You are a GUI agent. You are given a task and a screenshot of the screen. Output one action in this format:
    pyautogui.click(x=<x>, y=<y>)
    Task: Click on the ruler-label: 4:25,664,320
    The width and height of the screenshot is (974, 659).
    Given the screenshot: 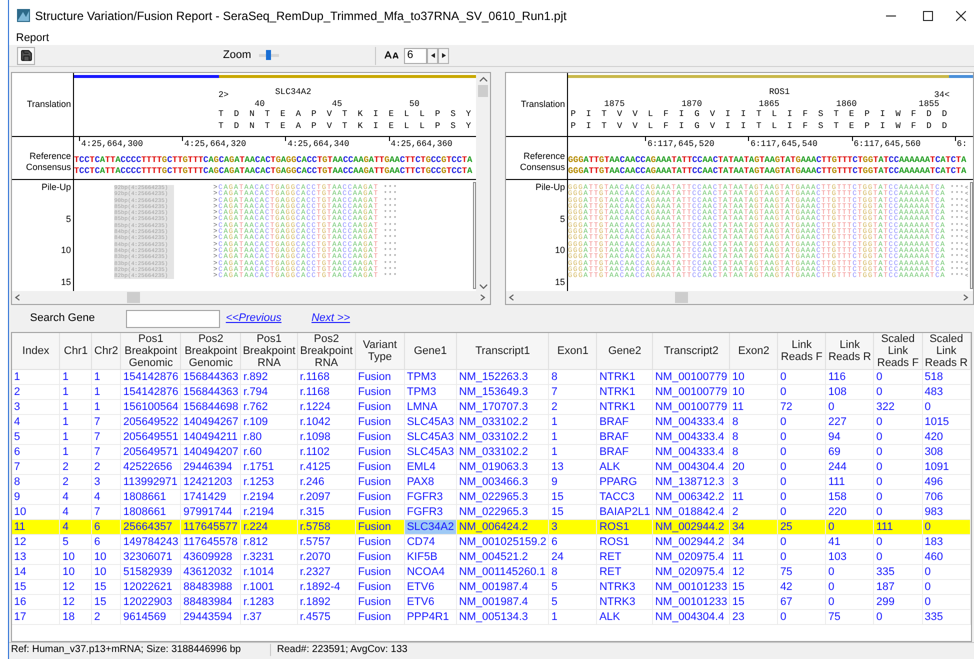 What is the action you would take?
    pyautogui.click(x=215, y=144)
    